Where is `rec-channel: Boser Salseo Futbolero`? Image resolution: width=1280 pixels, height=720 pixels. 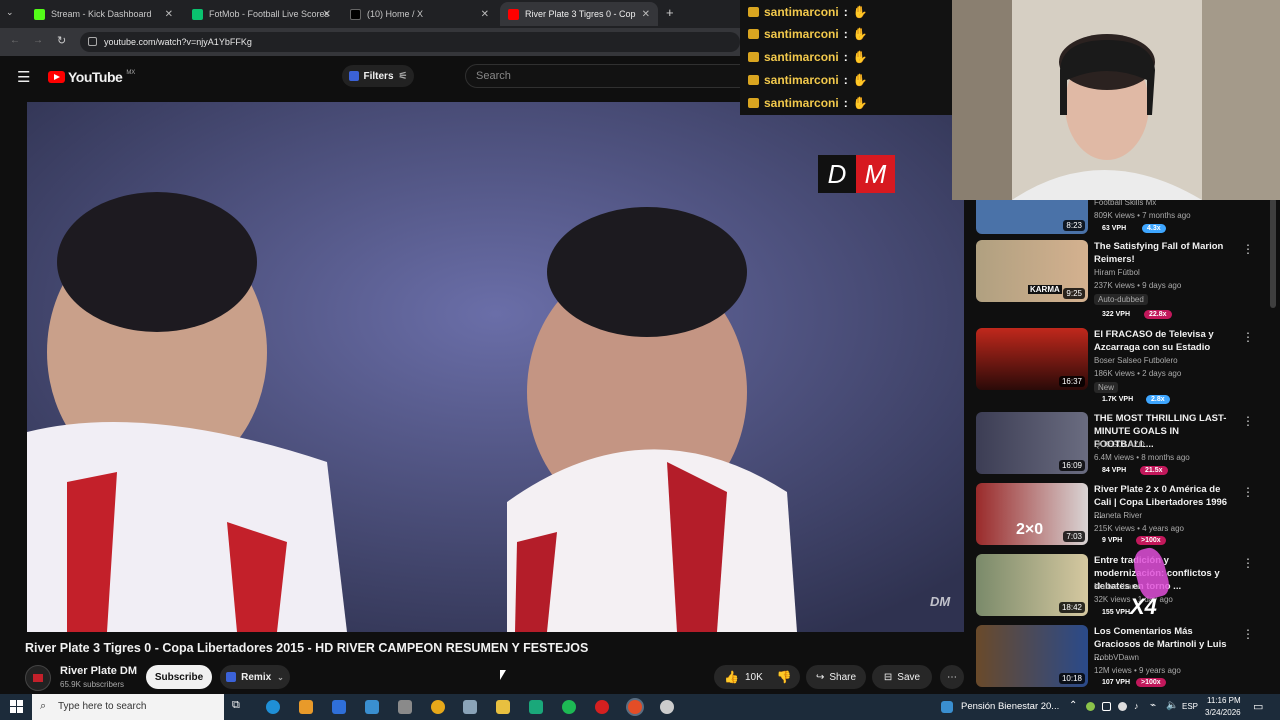
rec-channel: Boser Salseo Futbolero is located at coordinates (1136, 360).